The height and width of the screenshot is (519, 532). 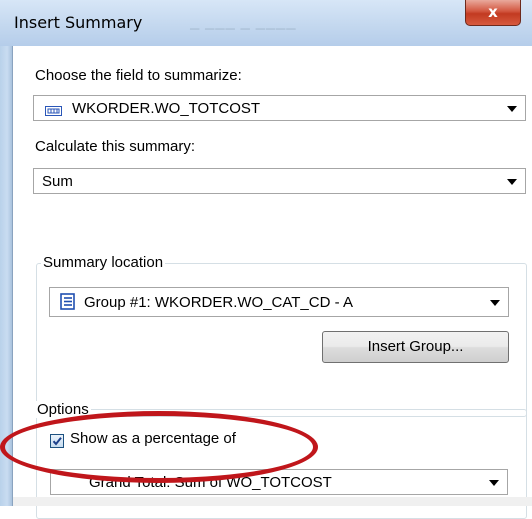 What do you see at coordinates (210, 482) in the screenshot?
I see `percentage-select-value: Grand Total: Sum of WO_TOTCOST` at bounding box center [210, 482].